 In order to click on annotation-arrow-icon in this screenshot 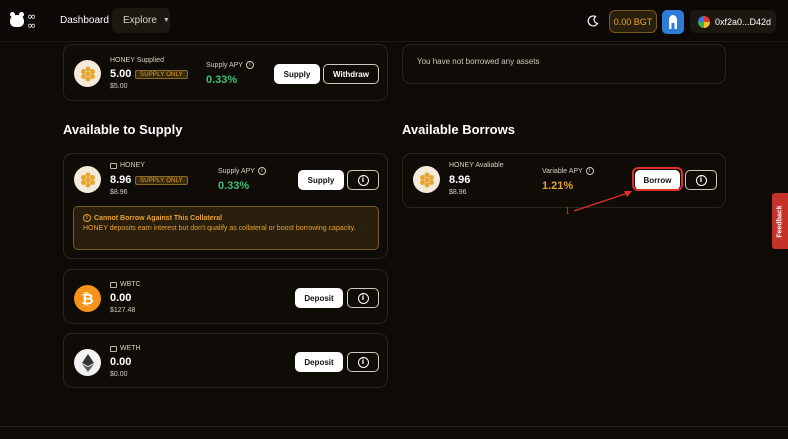, I will do `click(602, 201)`.